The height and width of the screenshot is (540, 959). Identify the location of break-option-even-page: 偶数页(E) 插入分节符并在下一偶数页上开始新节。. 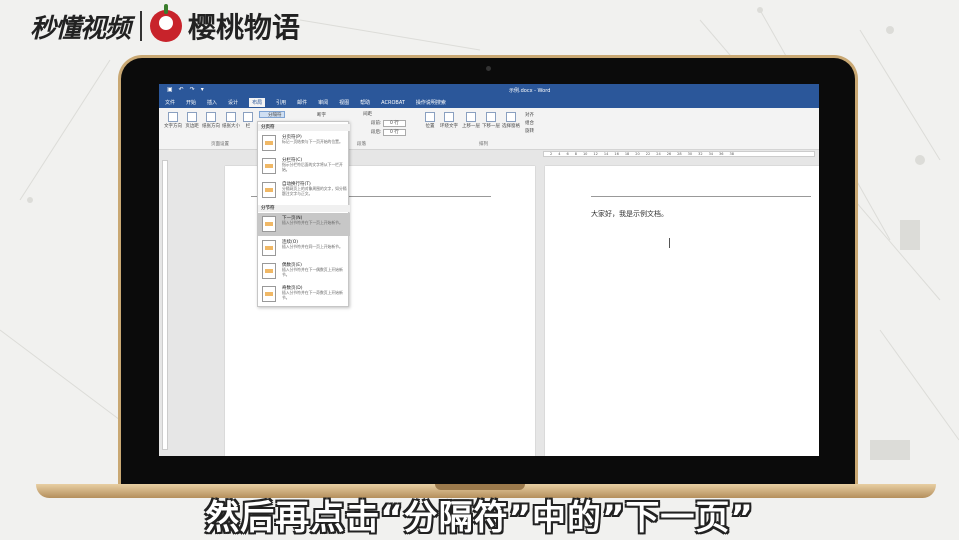
(304, 271).